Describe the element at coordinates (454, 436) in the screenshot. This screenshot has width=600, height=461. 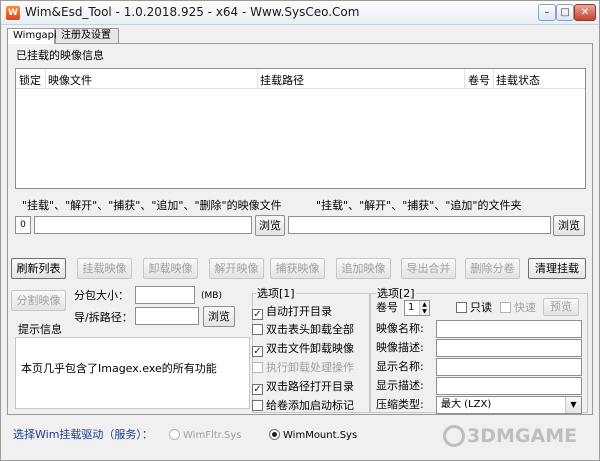
I see `watermark-logo-icon` at that location.